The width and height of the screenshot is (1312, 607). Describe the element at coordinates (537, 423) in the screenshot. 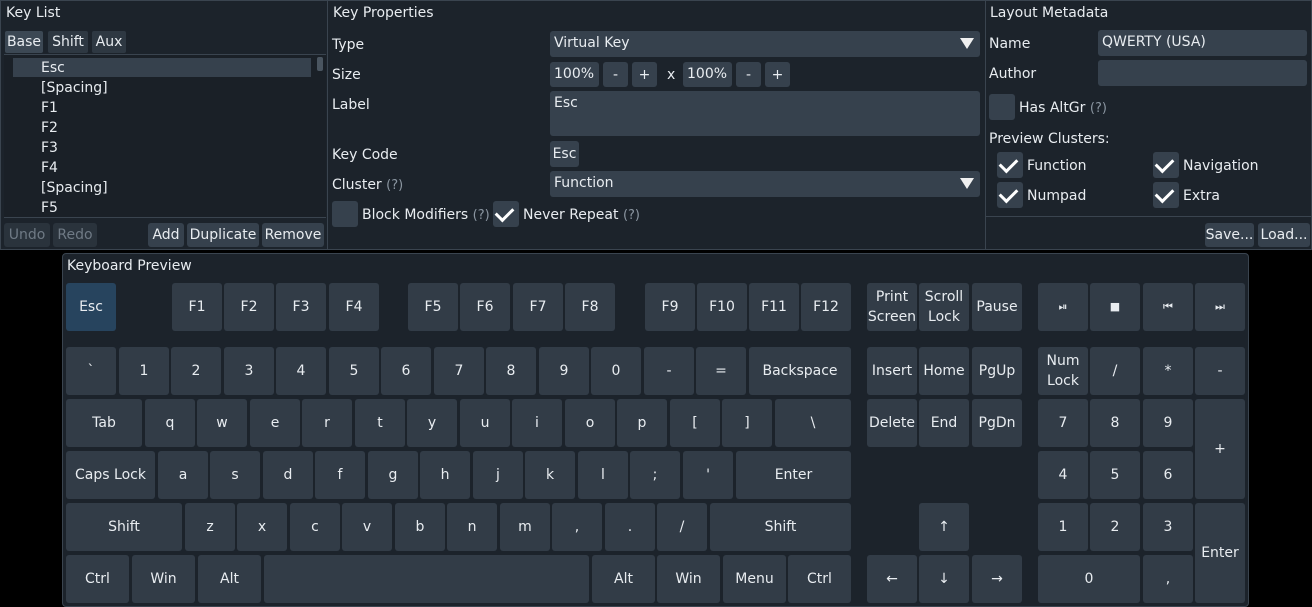

I see `key-i: i` at that location.